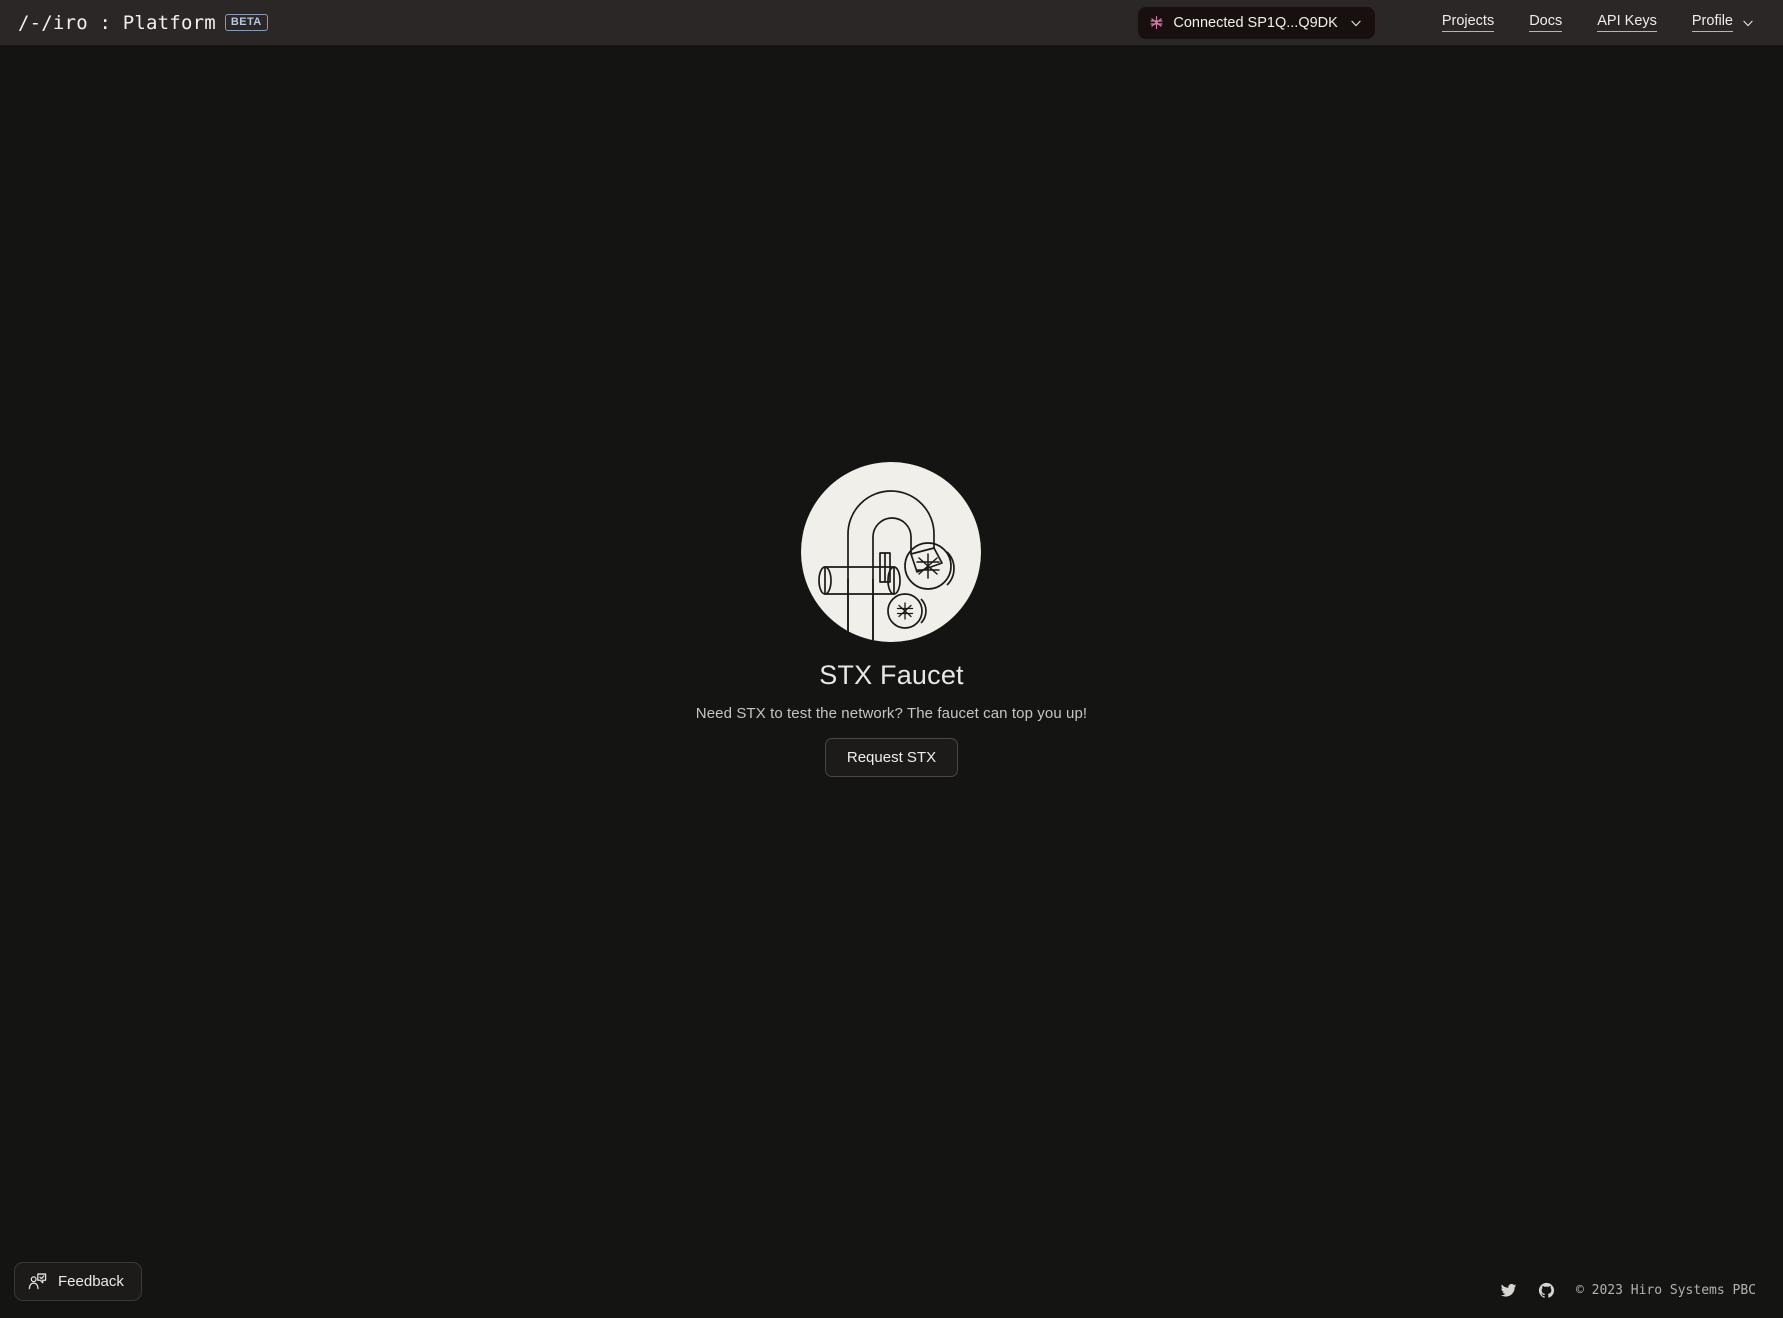 This screenshot has width=1783, height=1318. What do you see at coordinates (1468, 22) in the screenshot?
I see `nav-link-projects: Projects` at bounding box center [1468, 22].